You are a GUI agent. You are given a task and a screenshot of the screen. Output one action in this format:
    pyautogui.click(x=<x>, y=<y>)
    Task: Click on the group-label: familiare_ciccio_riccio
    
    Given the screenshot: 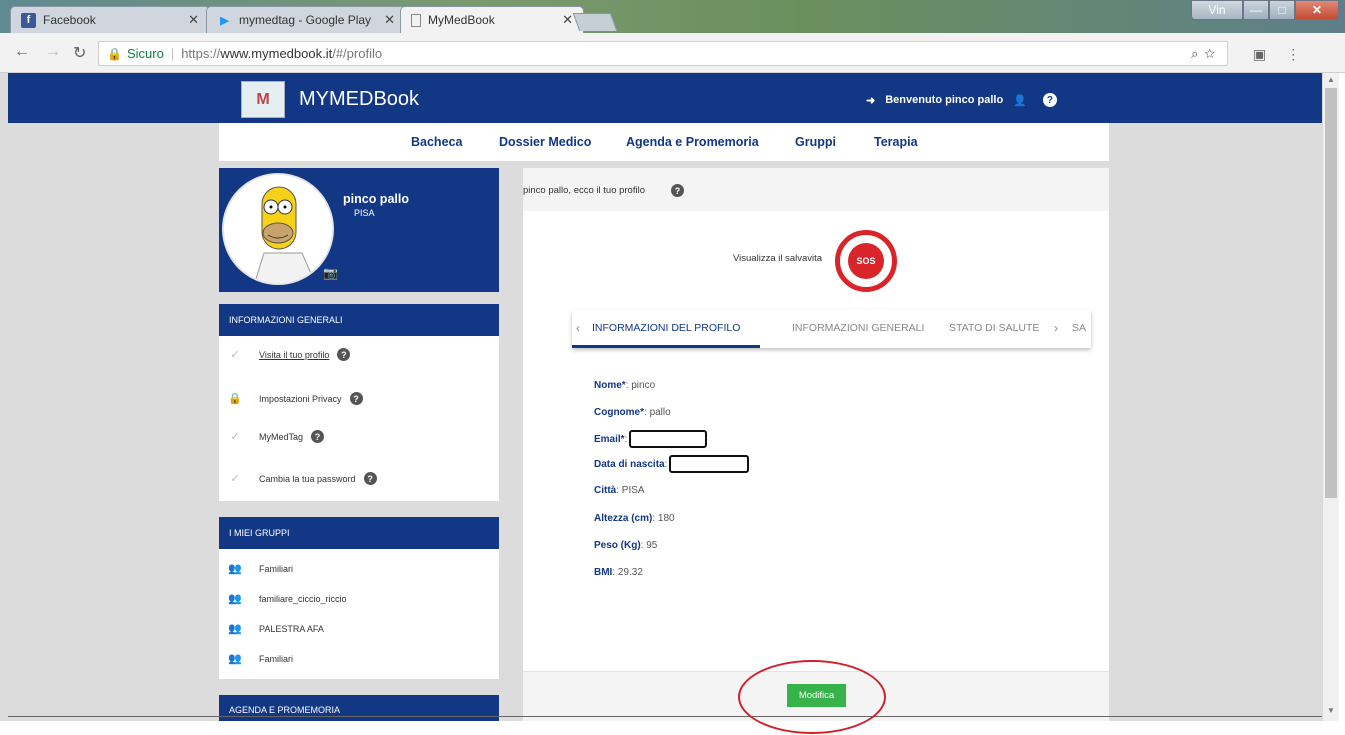 What is the action you would take?
    pyautogui.click(x=303, y=599)
    